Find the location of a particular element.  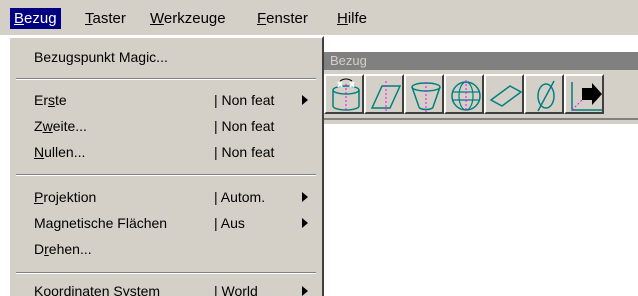

label-mnemonic: s is located at coordinates (51, 100).